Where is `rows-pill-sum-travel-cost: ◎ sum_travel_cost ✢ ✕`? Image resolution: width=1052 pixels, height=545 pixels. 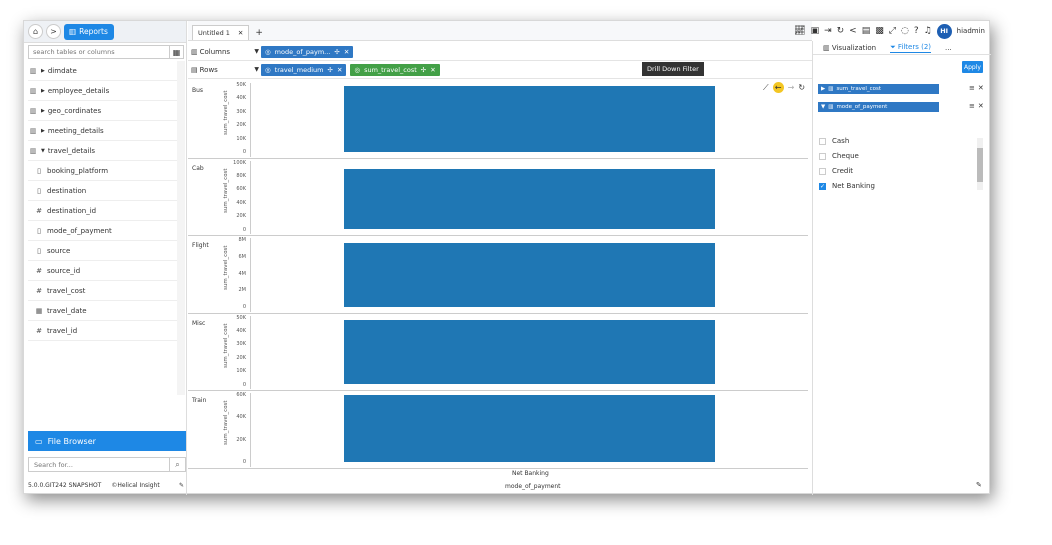
rows-pill-sum-travel-cost: ◎ sum_travel_cost ✢ ✕ is located at coordinates (395, 69).